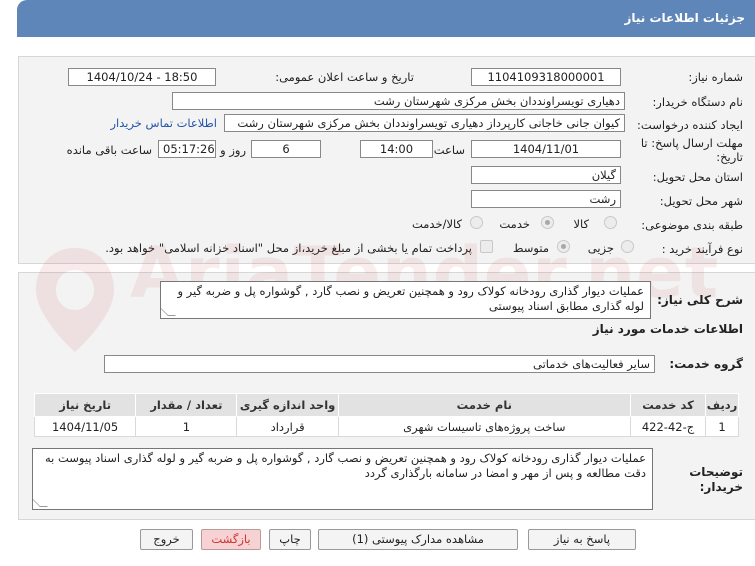 The width and height of the screenshot is (755, 566). What do you see at coordinates (379, 364) in the screenshot?
I see `service-group-field: سایر فعالیت‌های خدماتی` at bounding box center [379, 364].